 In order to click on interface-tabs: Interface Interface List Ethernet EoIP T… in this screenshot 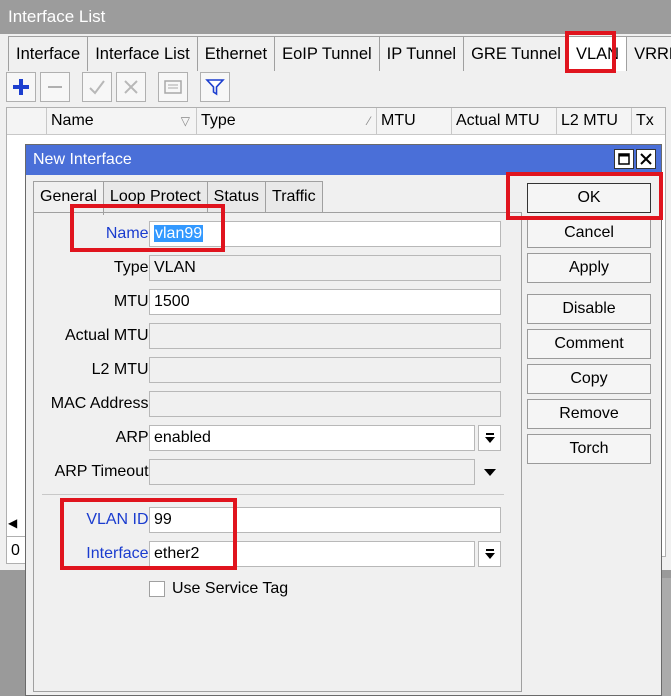, I will do `click(339, 54)`.